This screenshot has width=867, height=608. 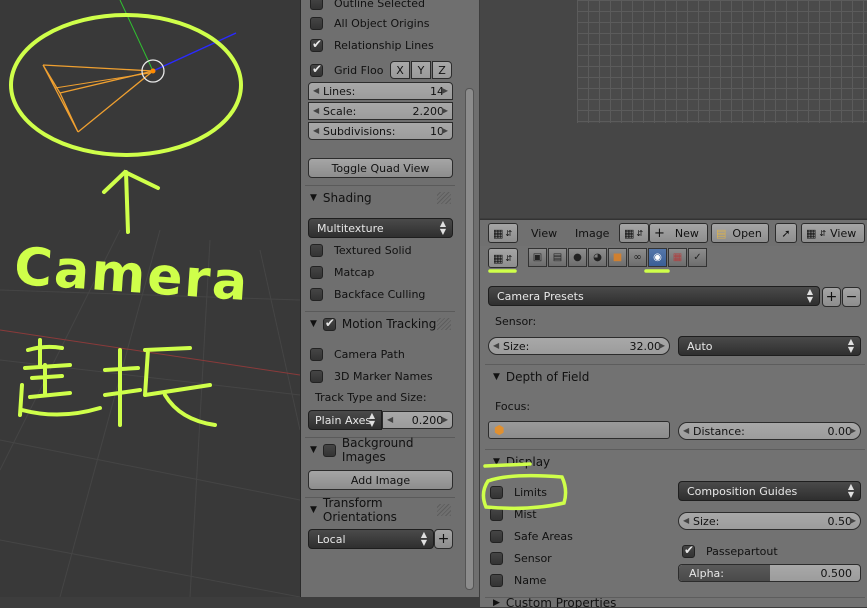 What do you see at coordinates (383, 272) in the screenshot?
I see `matcap-option: Matcap` at bounding box center [383, 272].